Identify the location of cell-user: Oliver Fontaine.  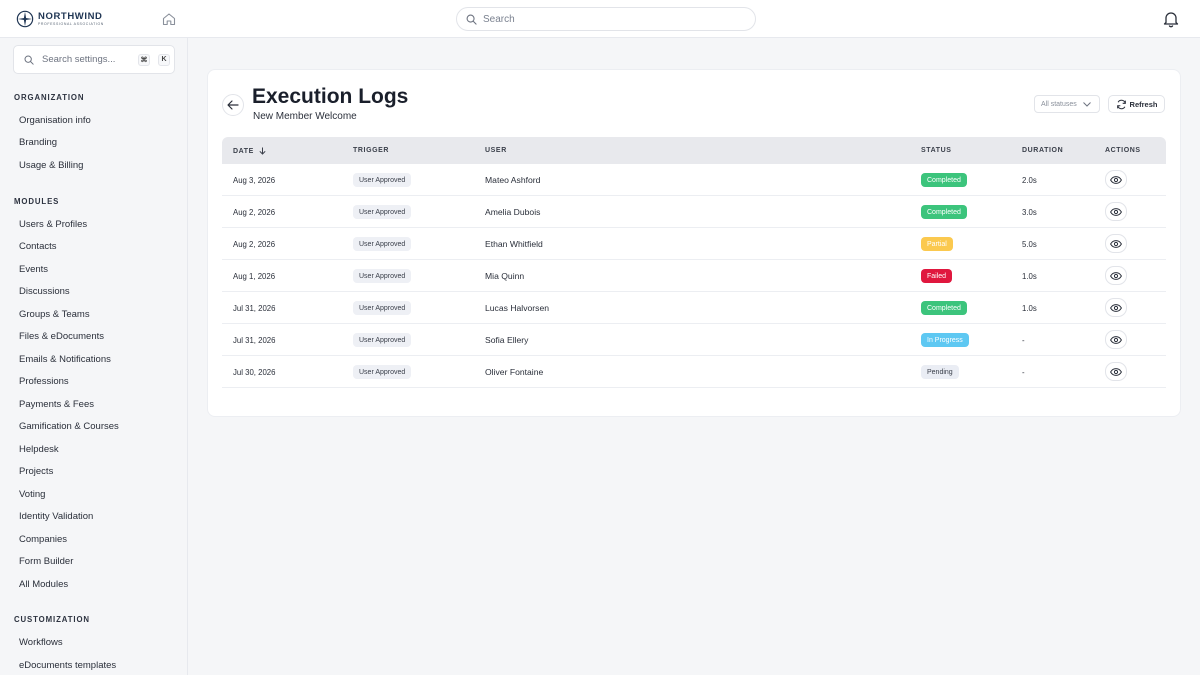
(514, 372).